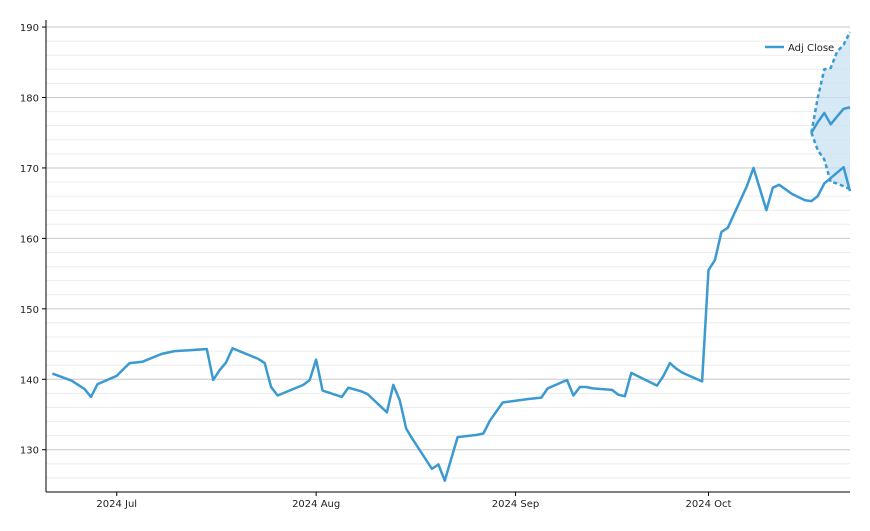 The image size is (870, 531). What do you see at coordinates (29, 451) in the screenshot?
I see `y-tick-label: 130` at bounding box center [29, 451].